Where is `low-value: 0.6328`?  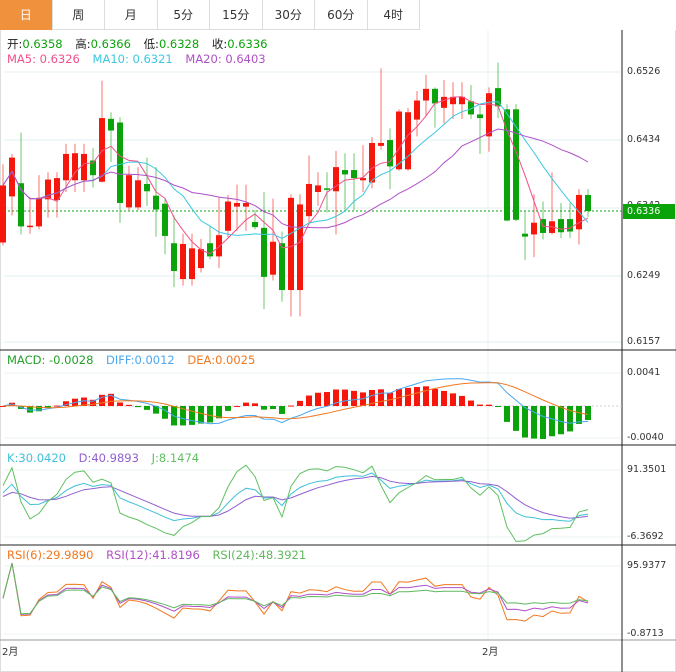
low-value: 0.6328 is located at coordinates (179, 44).